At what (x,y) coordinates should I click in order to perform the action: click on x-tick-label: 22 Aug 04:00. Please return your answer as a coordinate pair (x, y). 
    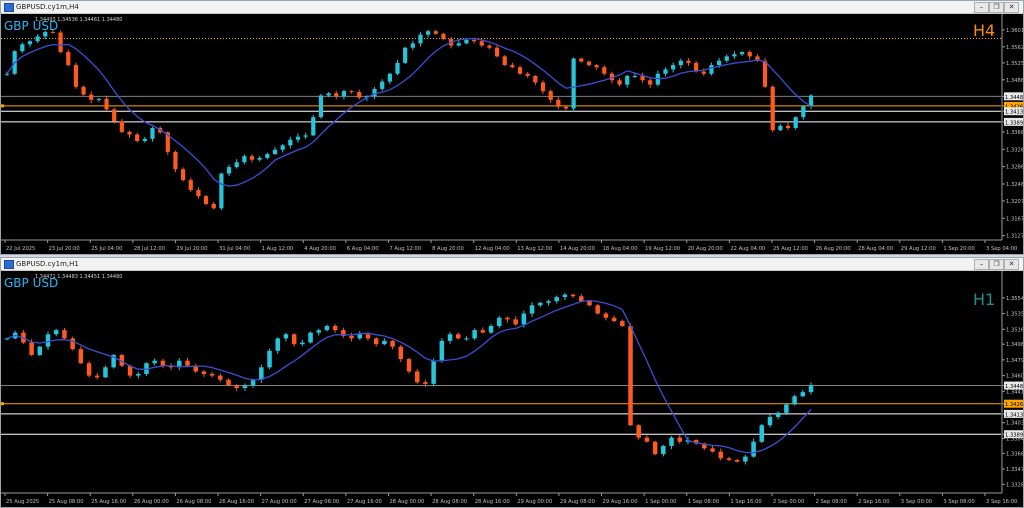
    Looking at the image, I should click on (747, 249).